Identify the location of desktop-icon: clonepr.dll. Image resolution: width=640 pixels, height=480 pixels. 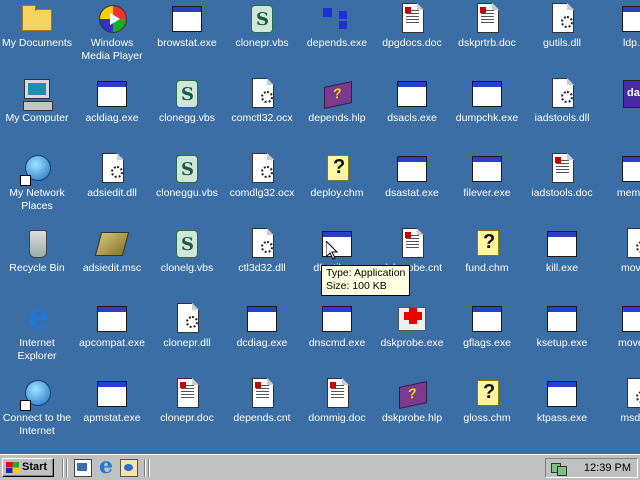
(187, 336).